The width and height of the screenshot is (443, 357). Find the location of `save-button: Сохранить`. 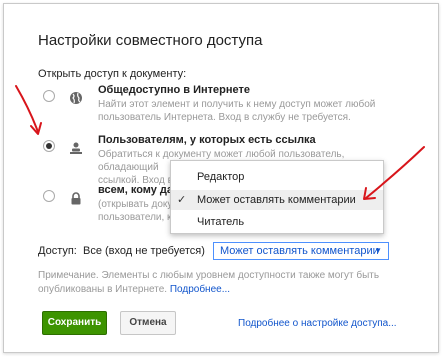

save-button: Сохранить is located at coordinates (74, 323).